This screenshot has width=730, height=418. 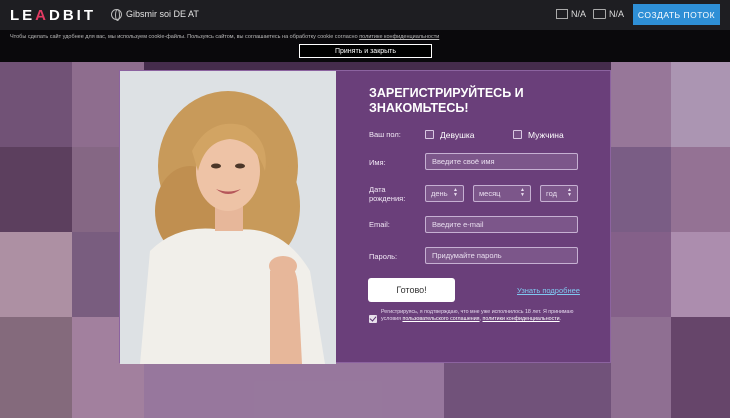 What do you see at coordinates (387, 194) in the screenshot?
I see `birth-date-label: Дата рождения:` at bounding box center [387, 194].